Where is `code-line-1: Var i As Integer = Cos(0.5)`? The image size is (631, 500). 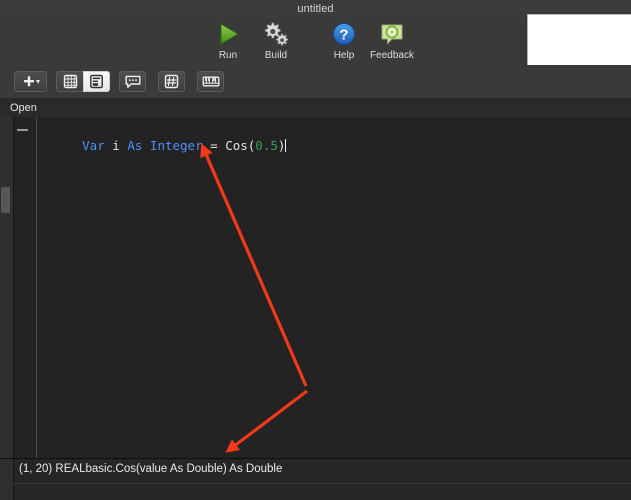
code-line-1: Var i As Integer = Cos(0.5) is located at coordinates (162, 146).